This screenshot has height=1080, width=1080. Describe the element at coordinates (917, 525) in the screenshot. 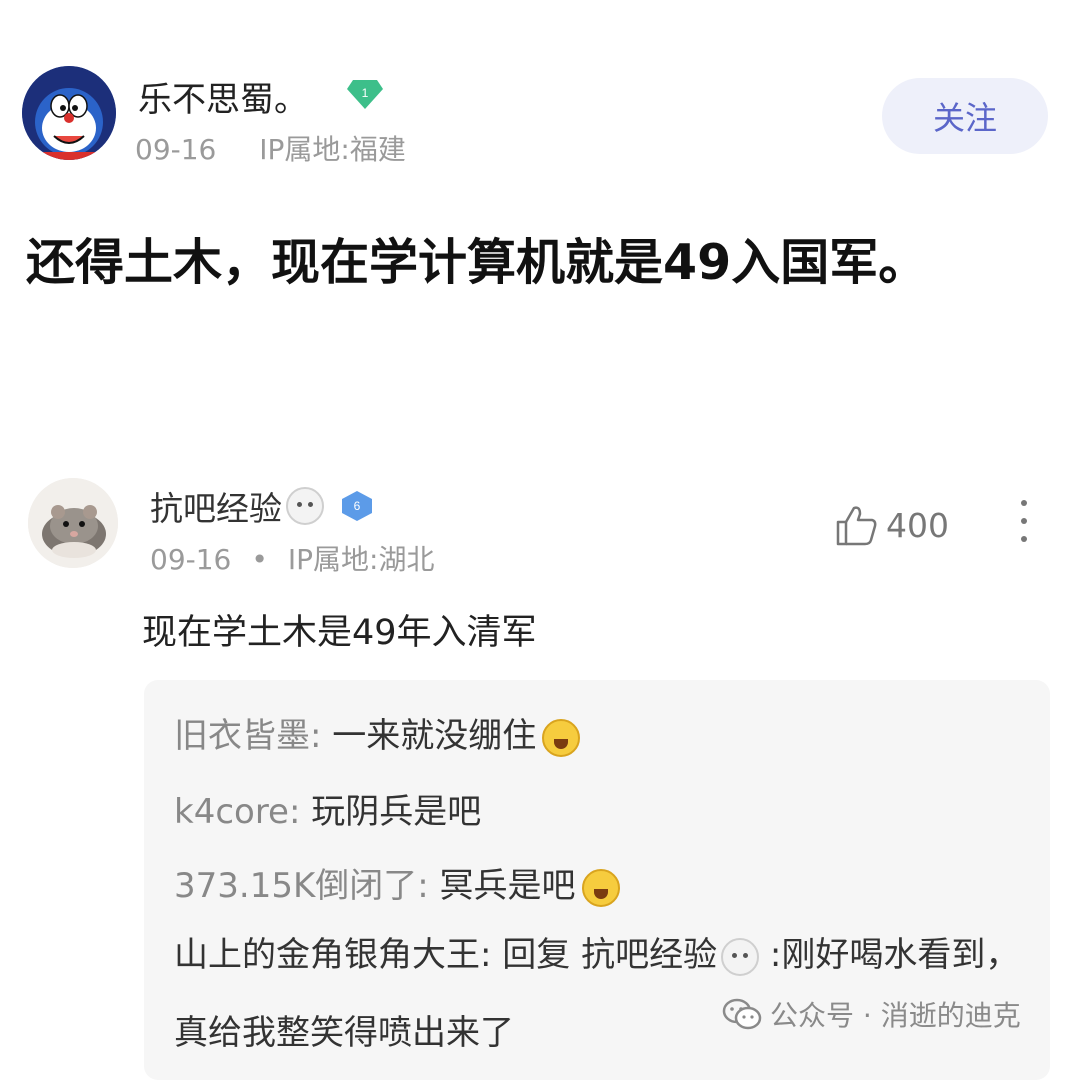

I see `like-count: 400` at that location.